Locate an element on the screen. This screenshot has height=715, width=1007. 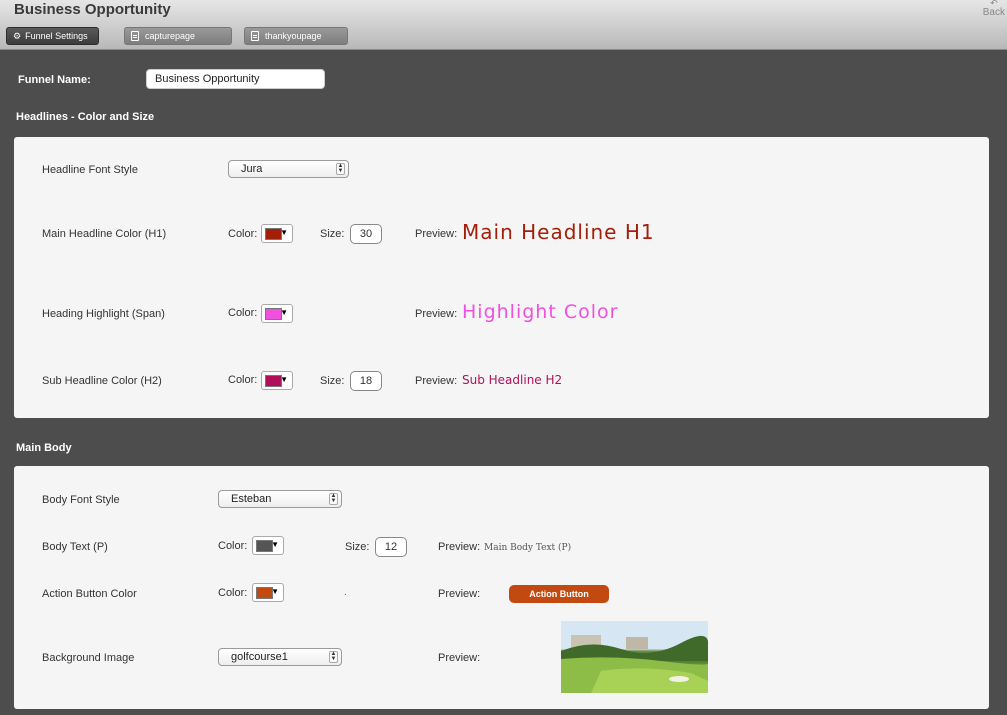
action-button-color-picker: ▼ is located at coordinates (268, 592).